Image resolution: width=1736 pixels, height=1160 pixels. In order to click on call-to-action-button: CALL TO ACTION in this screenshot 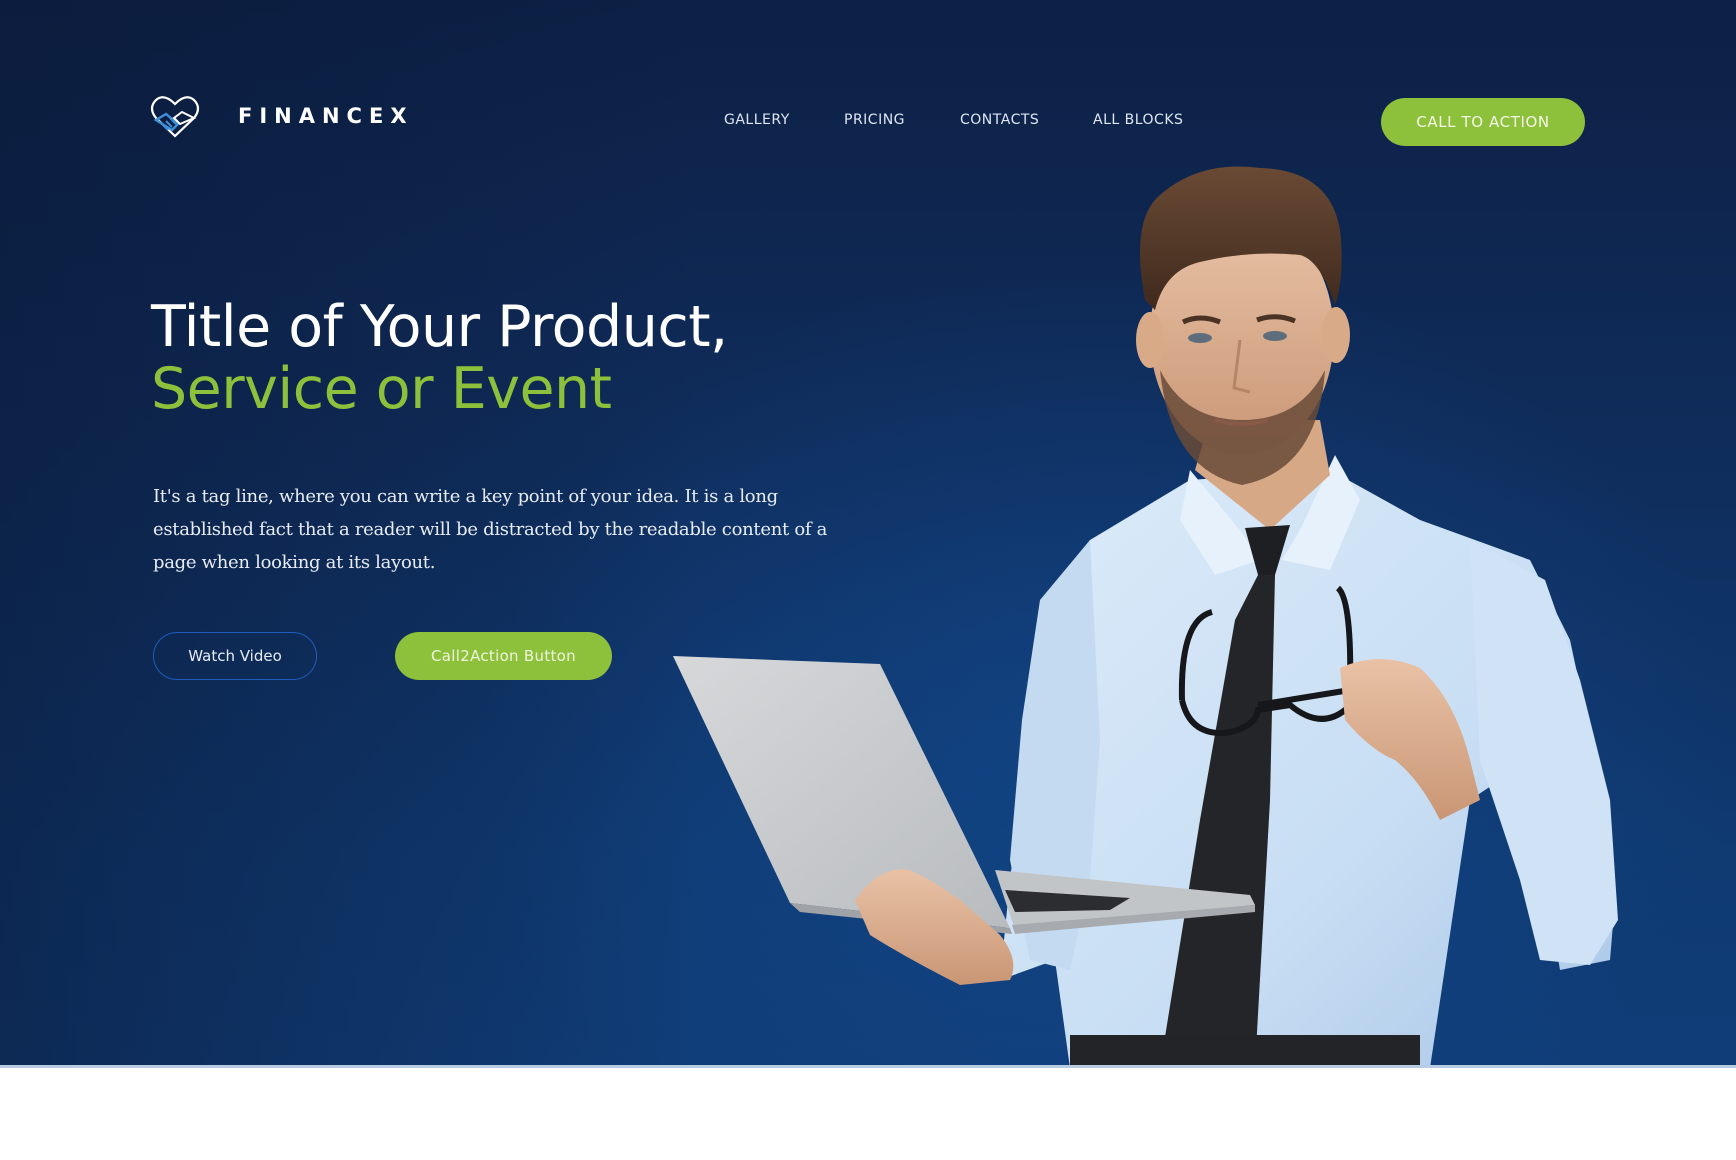, I will do `click(1483, 122)`.